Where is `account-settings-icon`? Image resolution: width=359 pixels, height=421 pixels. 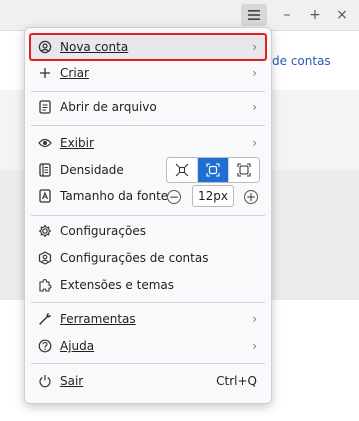 account-settings-icon is located at coordinates (45, 258).